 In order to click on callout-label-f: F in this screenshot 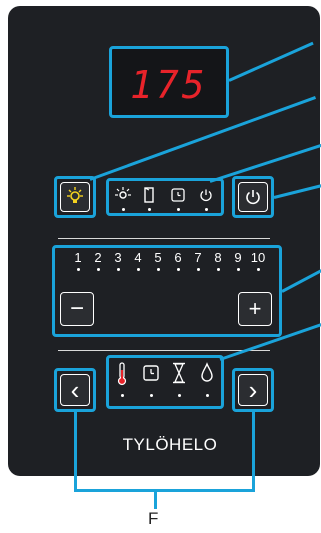, I will do `click(153, 518)`.